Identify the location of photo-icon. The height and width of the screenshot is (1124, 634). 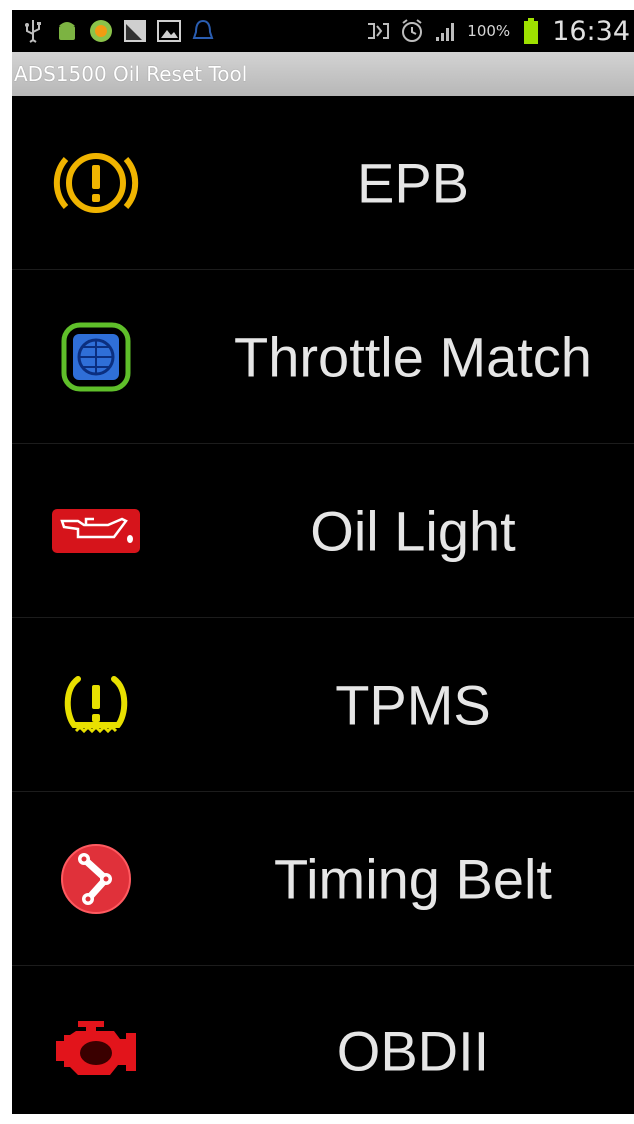
(135, 31).